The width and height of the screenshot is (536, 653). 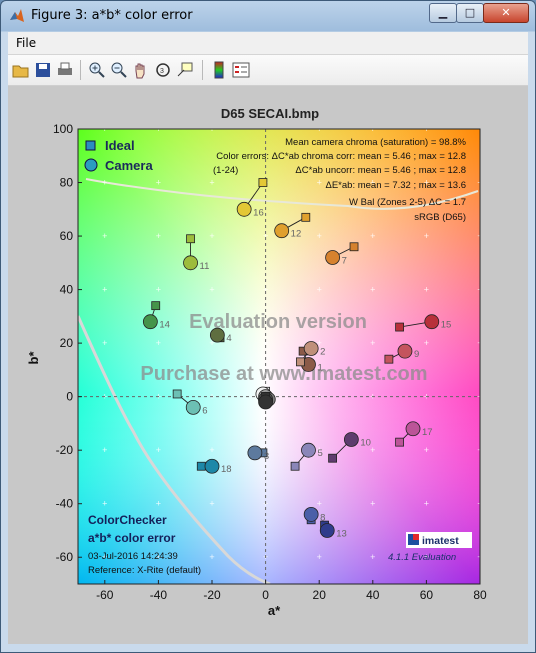 What do you see at coordinates (144, 570) in the screenshot?
I see `footer-reference: Reference: X-Rite (default)` at bounding box center [144, 570].